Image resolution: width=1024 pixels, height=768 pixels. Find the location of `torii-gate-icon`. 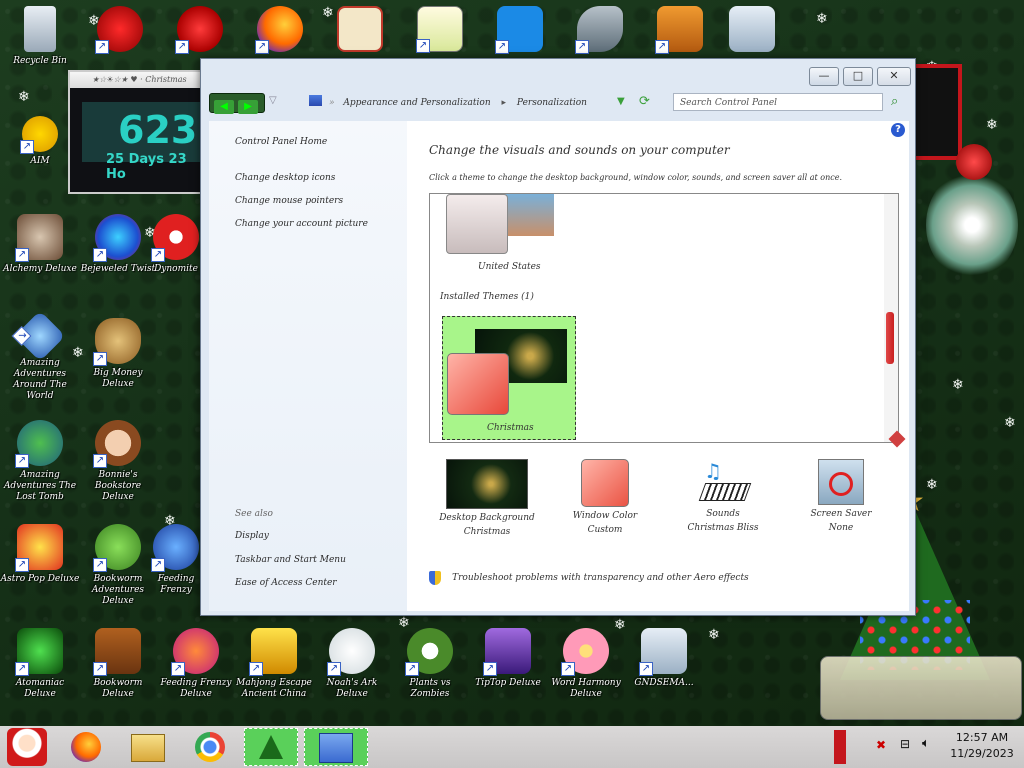

torii-gate-icon is located at coordinates (360, 29).